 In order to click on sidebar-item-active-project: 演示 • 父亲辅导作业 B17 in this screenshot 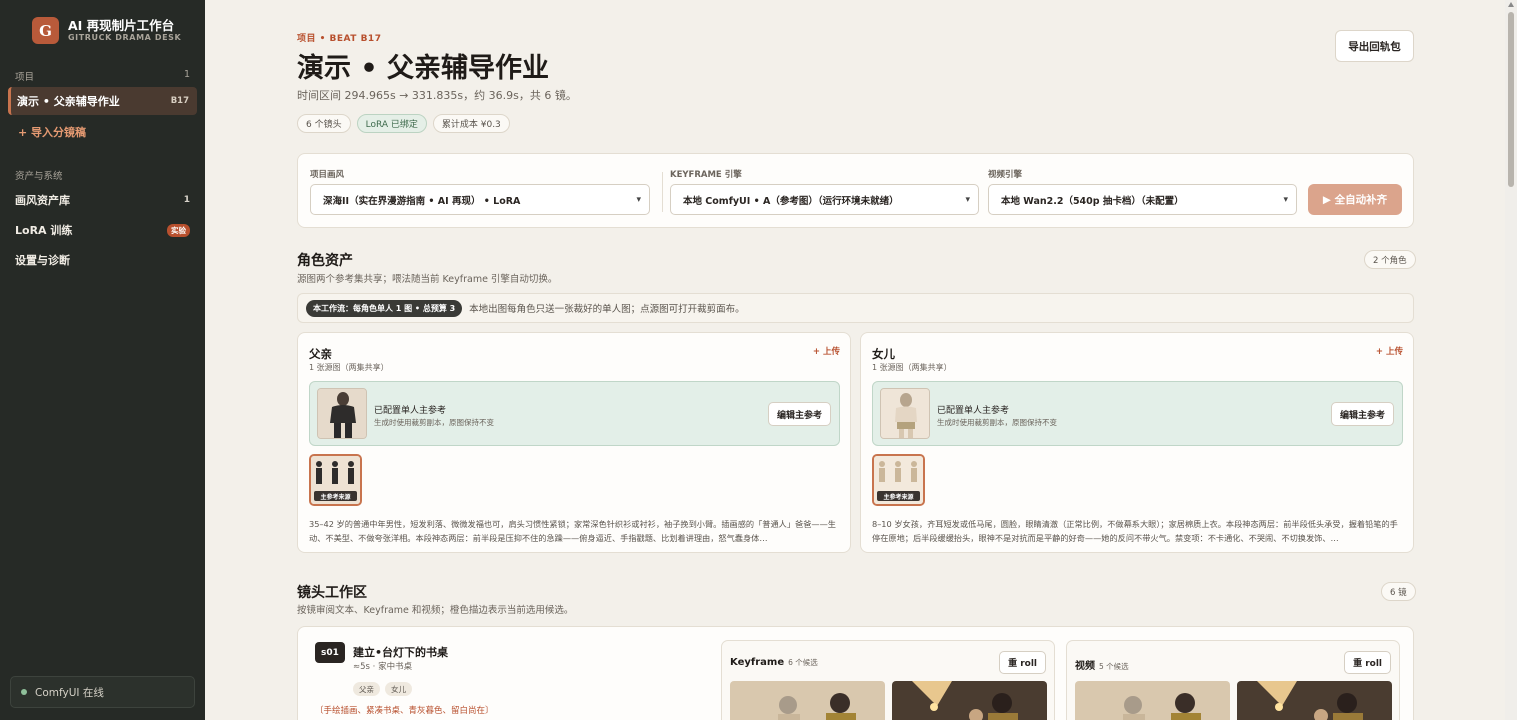, I will do `click(102, 101)`.